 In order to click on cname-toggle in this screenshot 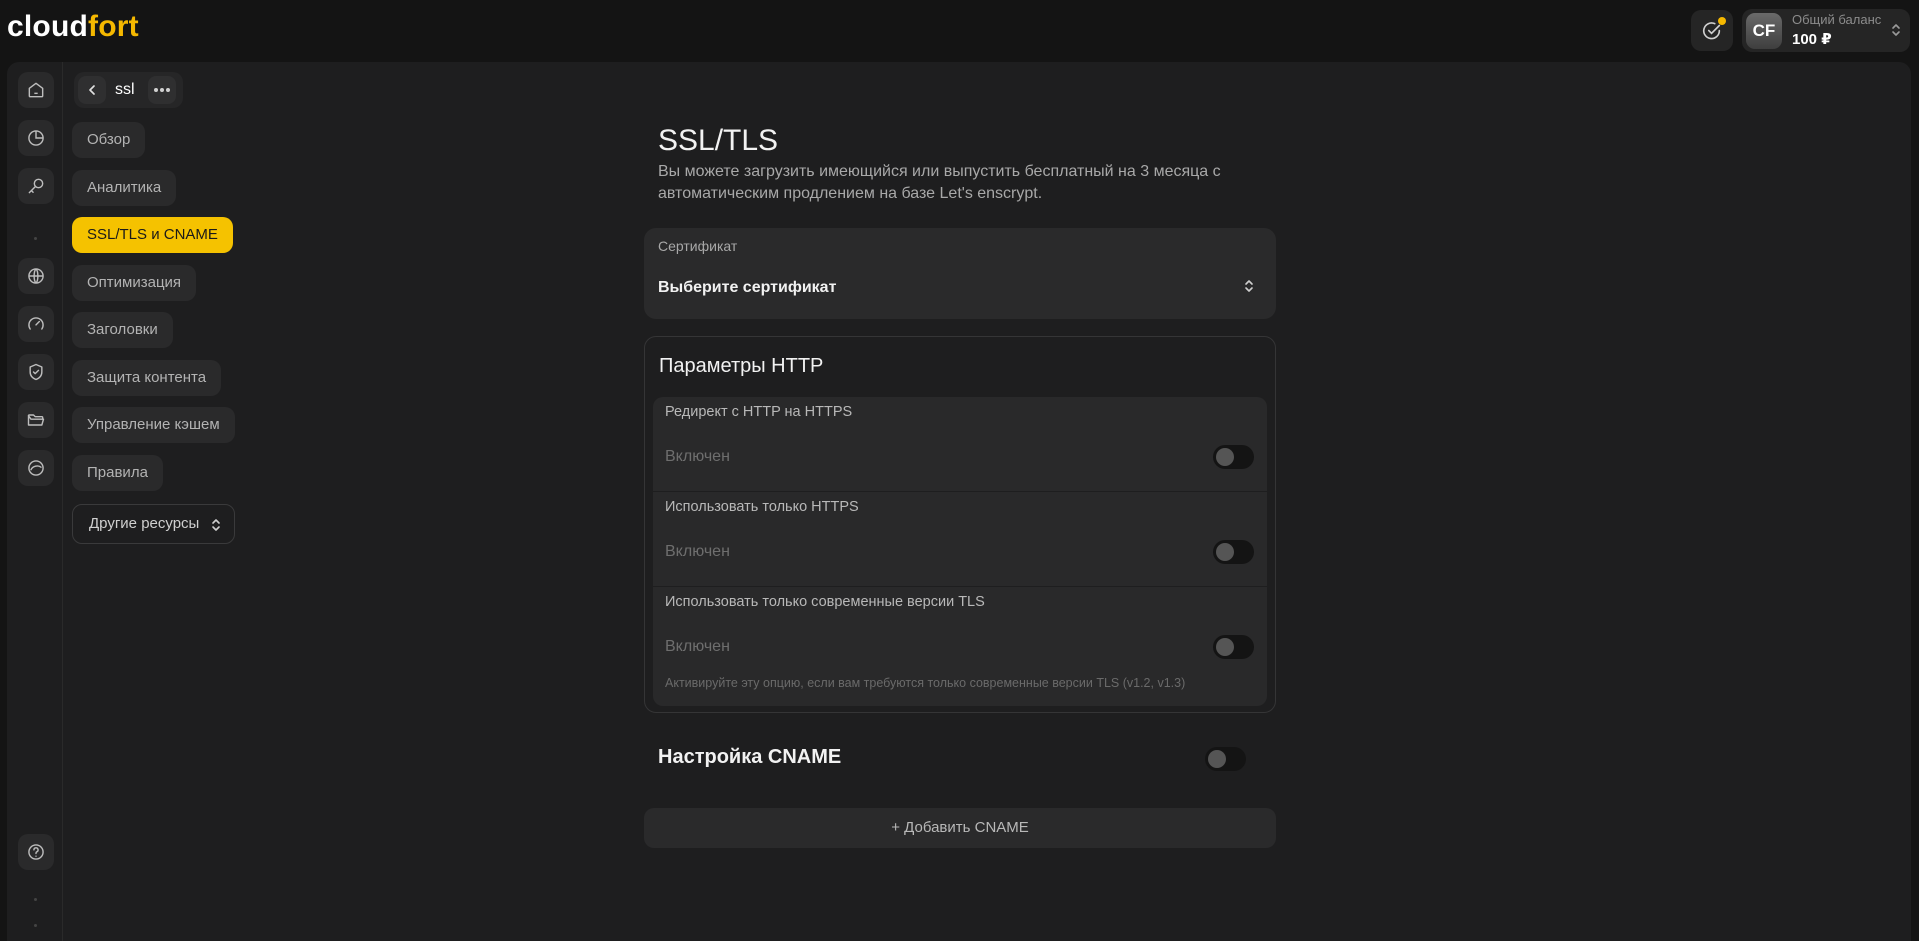, I will do `click(1225, 759)`.